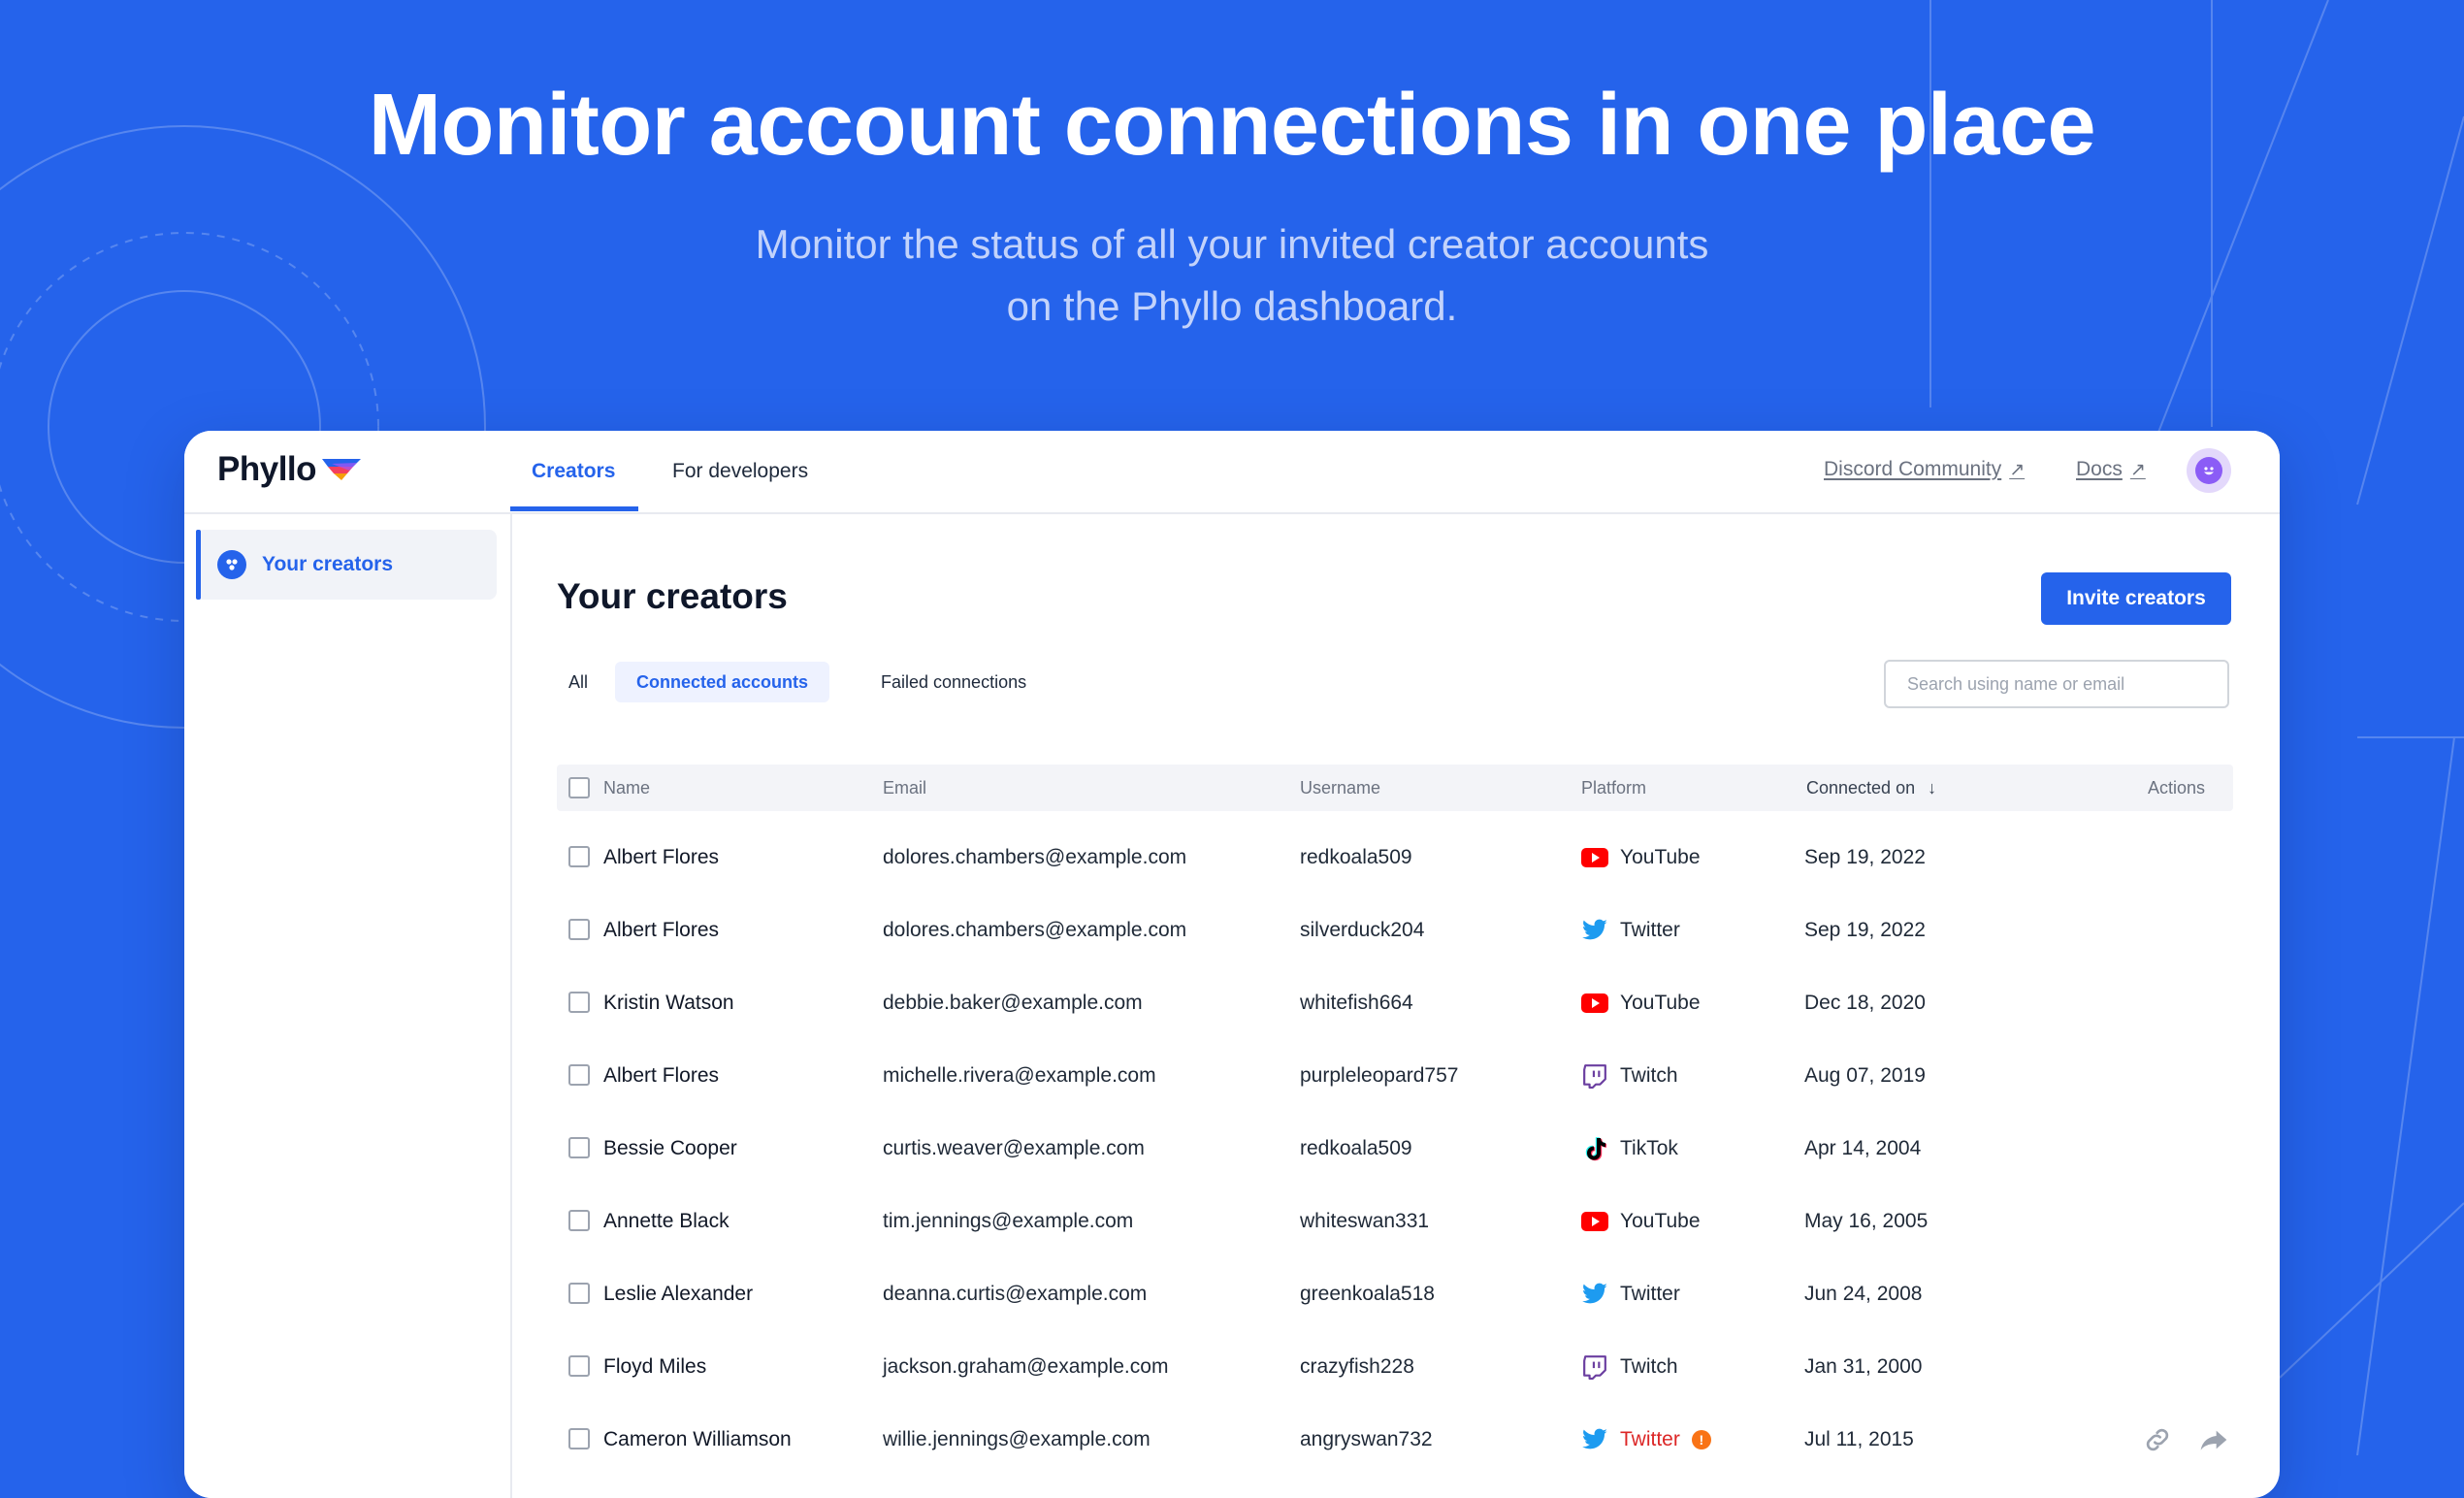 Image resolution: width=2464 pixels, height=1498 pixels. What do you see at coordinates (2111, 469) in the screenshot?
I see `docs-link: Docs ↗` at bounding box center [2111, 469].